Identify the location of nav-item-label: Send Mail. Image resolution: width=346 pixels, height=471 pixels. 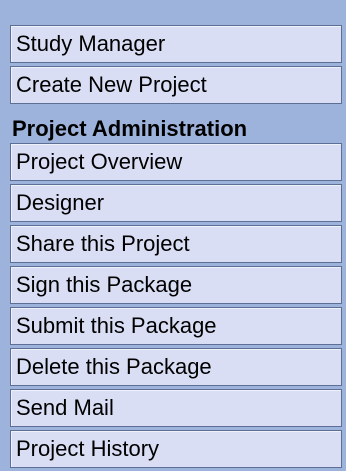
(65, 407).